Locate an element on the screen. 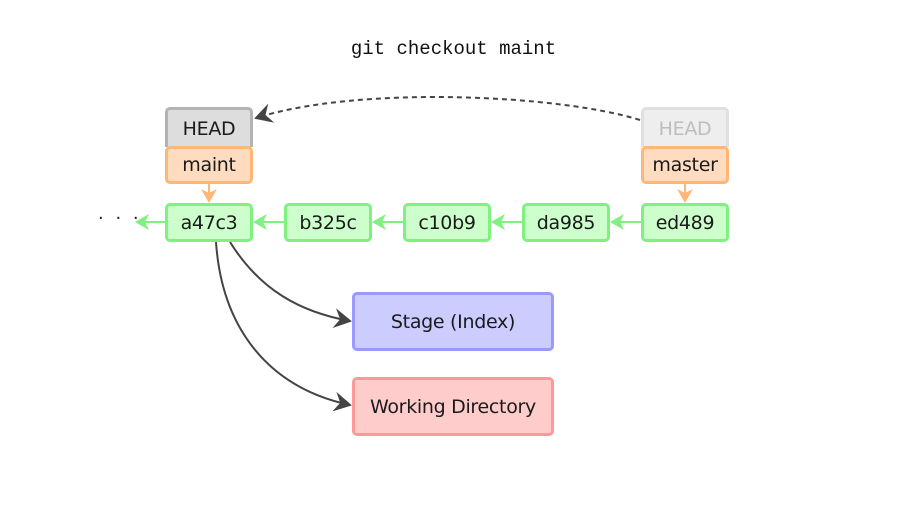  branch-master: master is located at coordinates (685, 165).